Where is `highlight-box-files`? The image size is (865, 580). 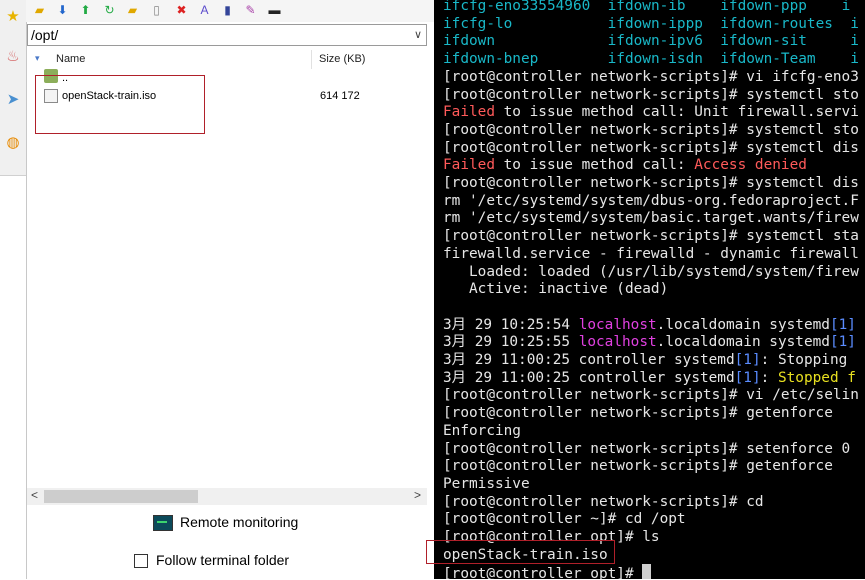 highlight-box-files is located at coordinates (120, 104).